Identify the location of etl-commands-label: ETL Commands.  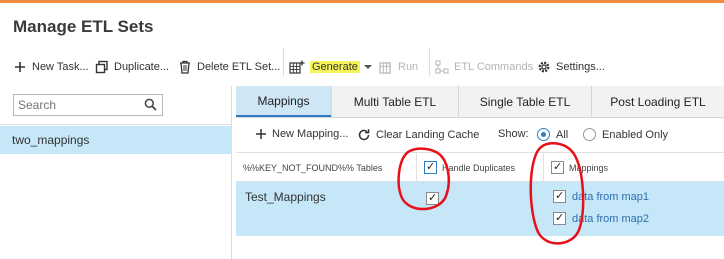
(494, 67).